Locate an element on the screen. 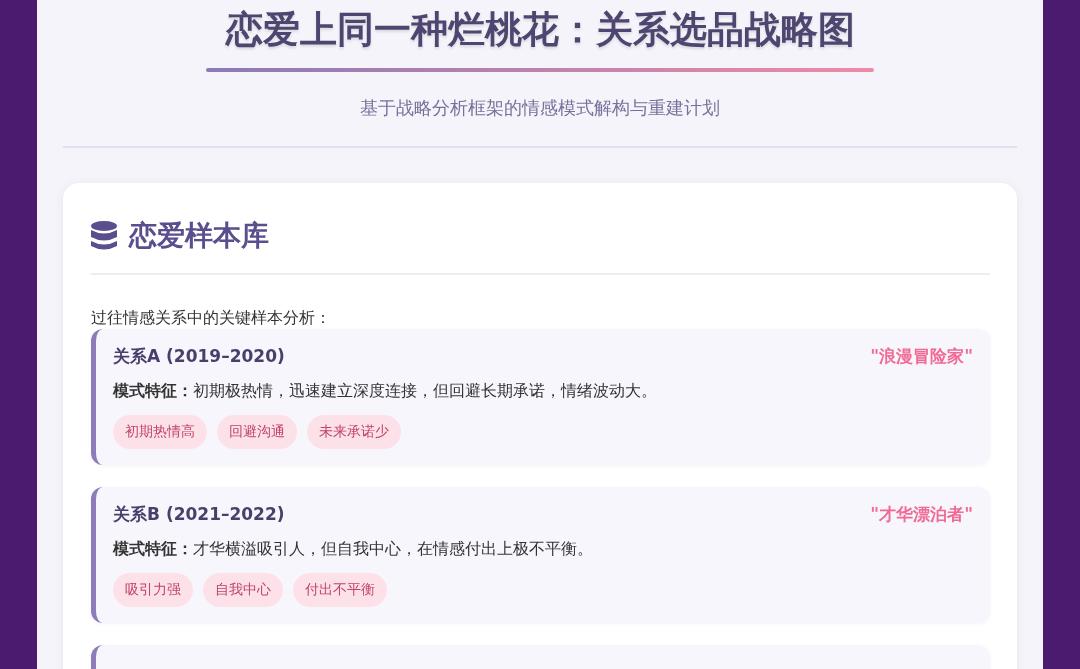  pattern-description: 模式特征：才华横溢吸引人，但自我中心，在情感付出上极不平衡。 is located at coordinates (353, 549).